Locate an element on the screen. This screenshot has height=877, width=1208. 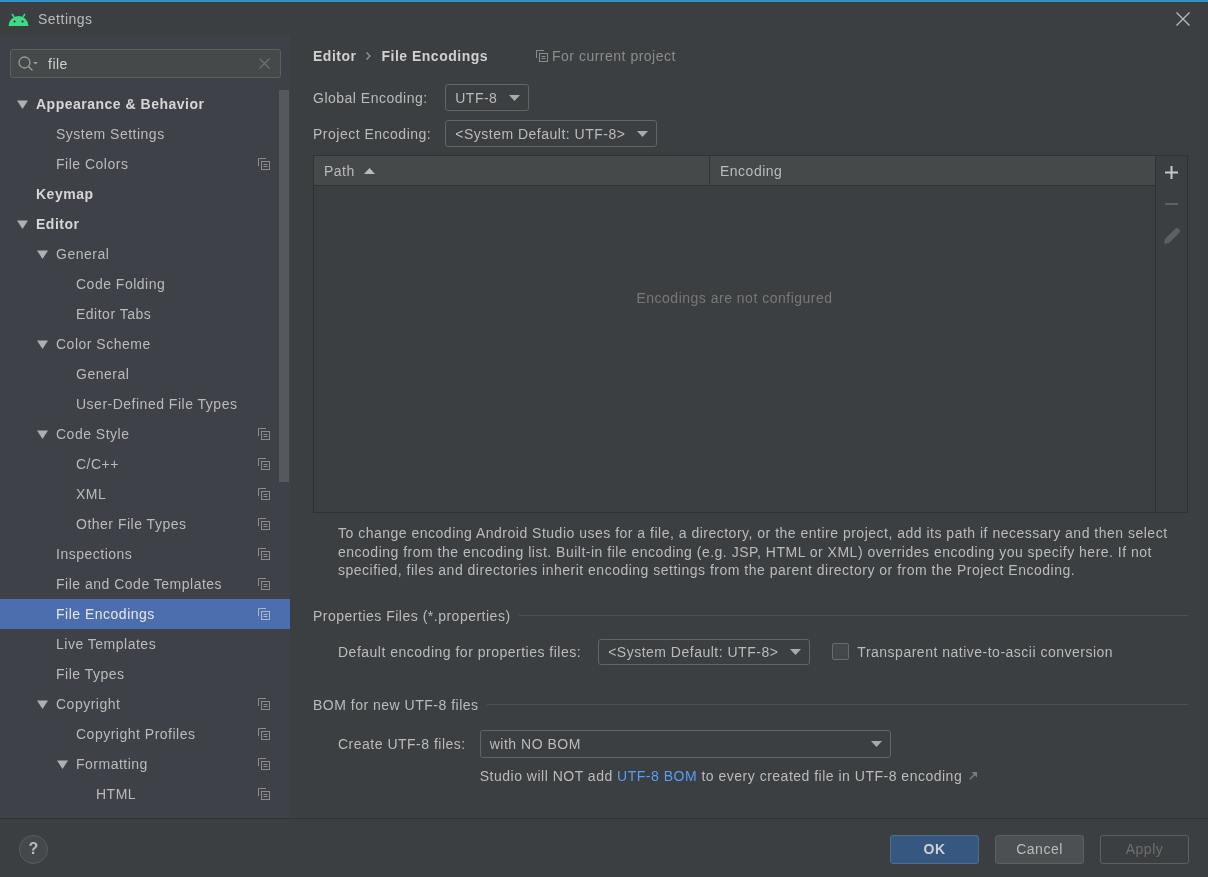
plus-icon is located at coordinates (1171, 172).